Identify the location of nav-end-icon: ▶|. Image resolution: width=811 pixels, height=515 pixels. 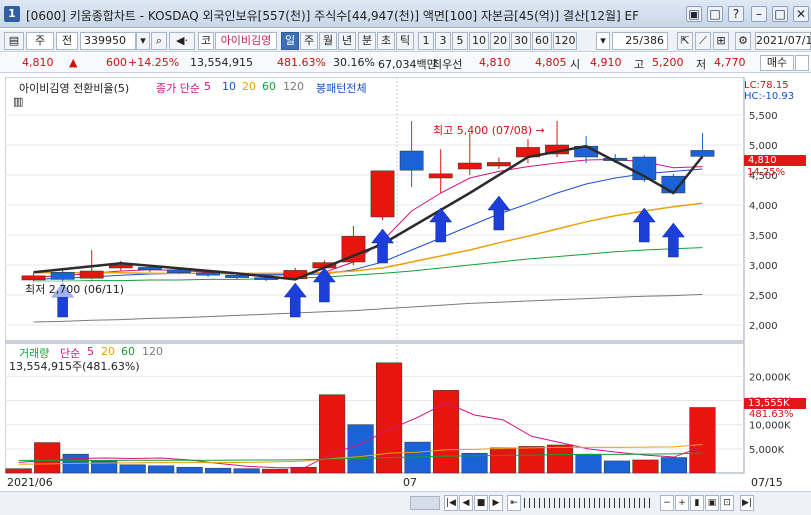
(747, 503).